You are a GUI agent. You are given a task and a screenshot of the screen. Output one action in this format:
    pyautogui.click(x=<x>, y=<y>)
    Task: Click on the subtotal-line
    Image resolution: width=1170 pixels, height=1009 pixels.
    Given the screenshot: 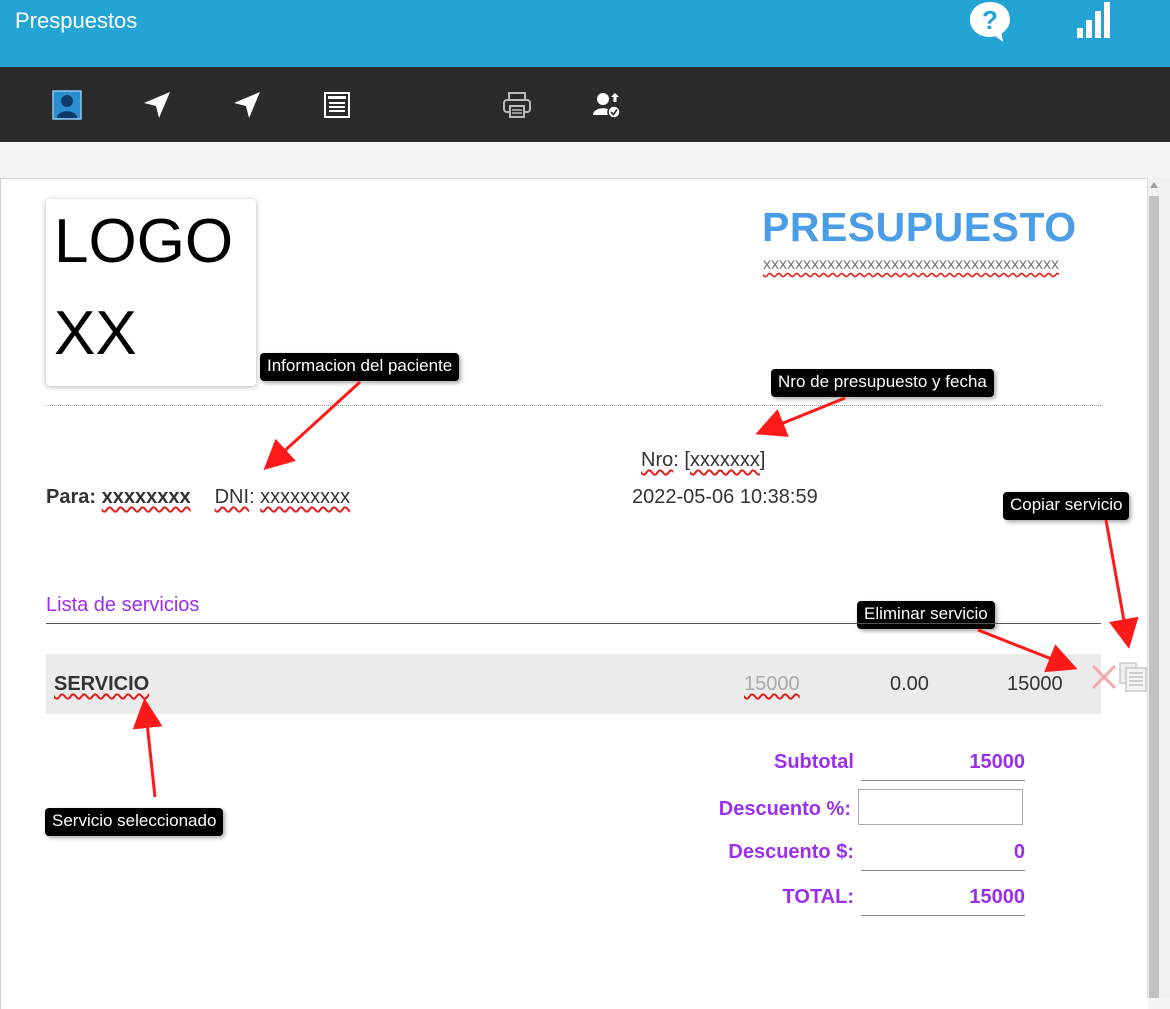 What is the action you would take?
    pyautogui.click(x=943, y=780)
    